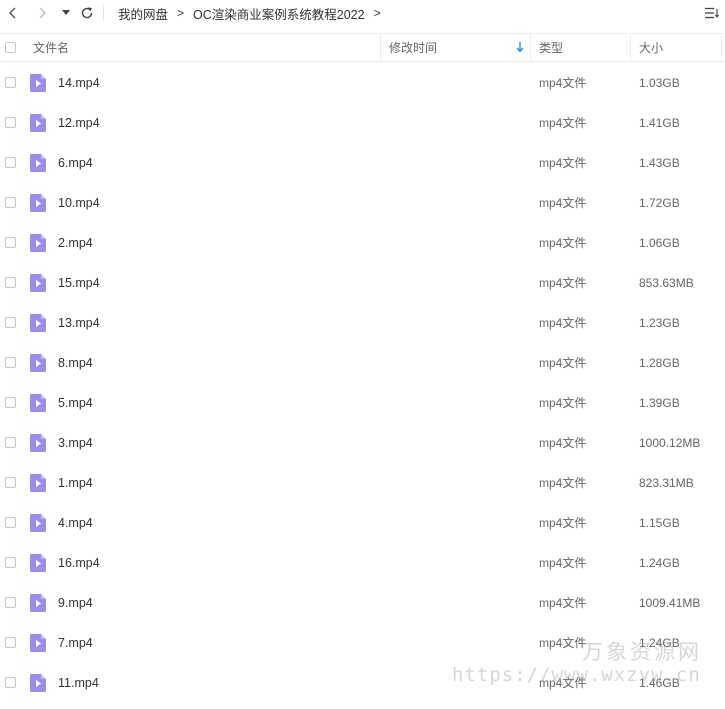  I want to click on file-row: 11.mp4 mp4文件 1.46GB, so click(362, 683).